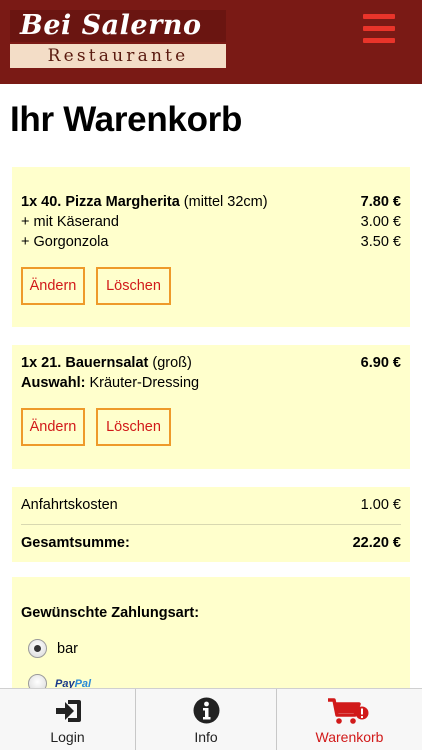  I want to click on tab-info: Info, so click(206, 719).